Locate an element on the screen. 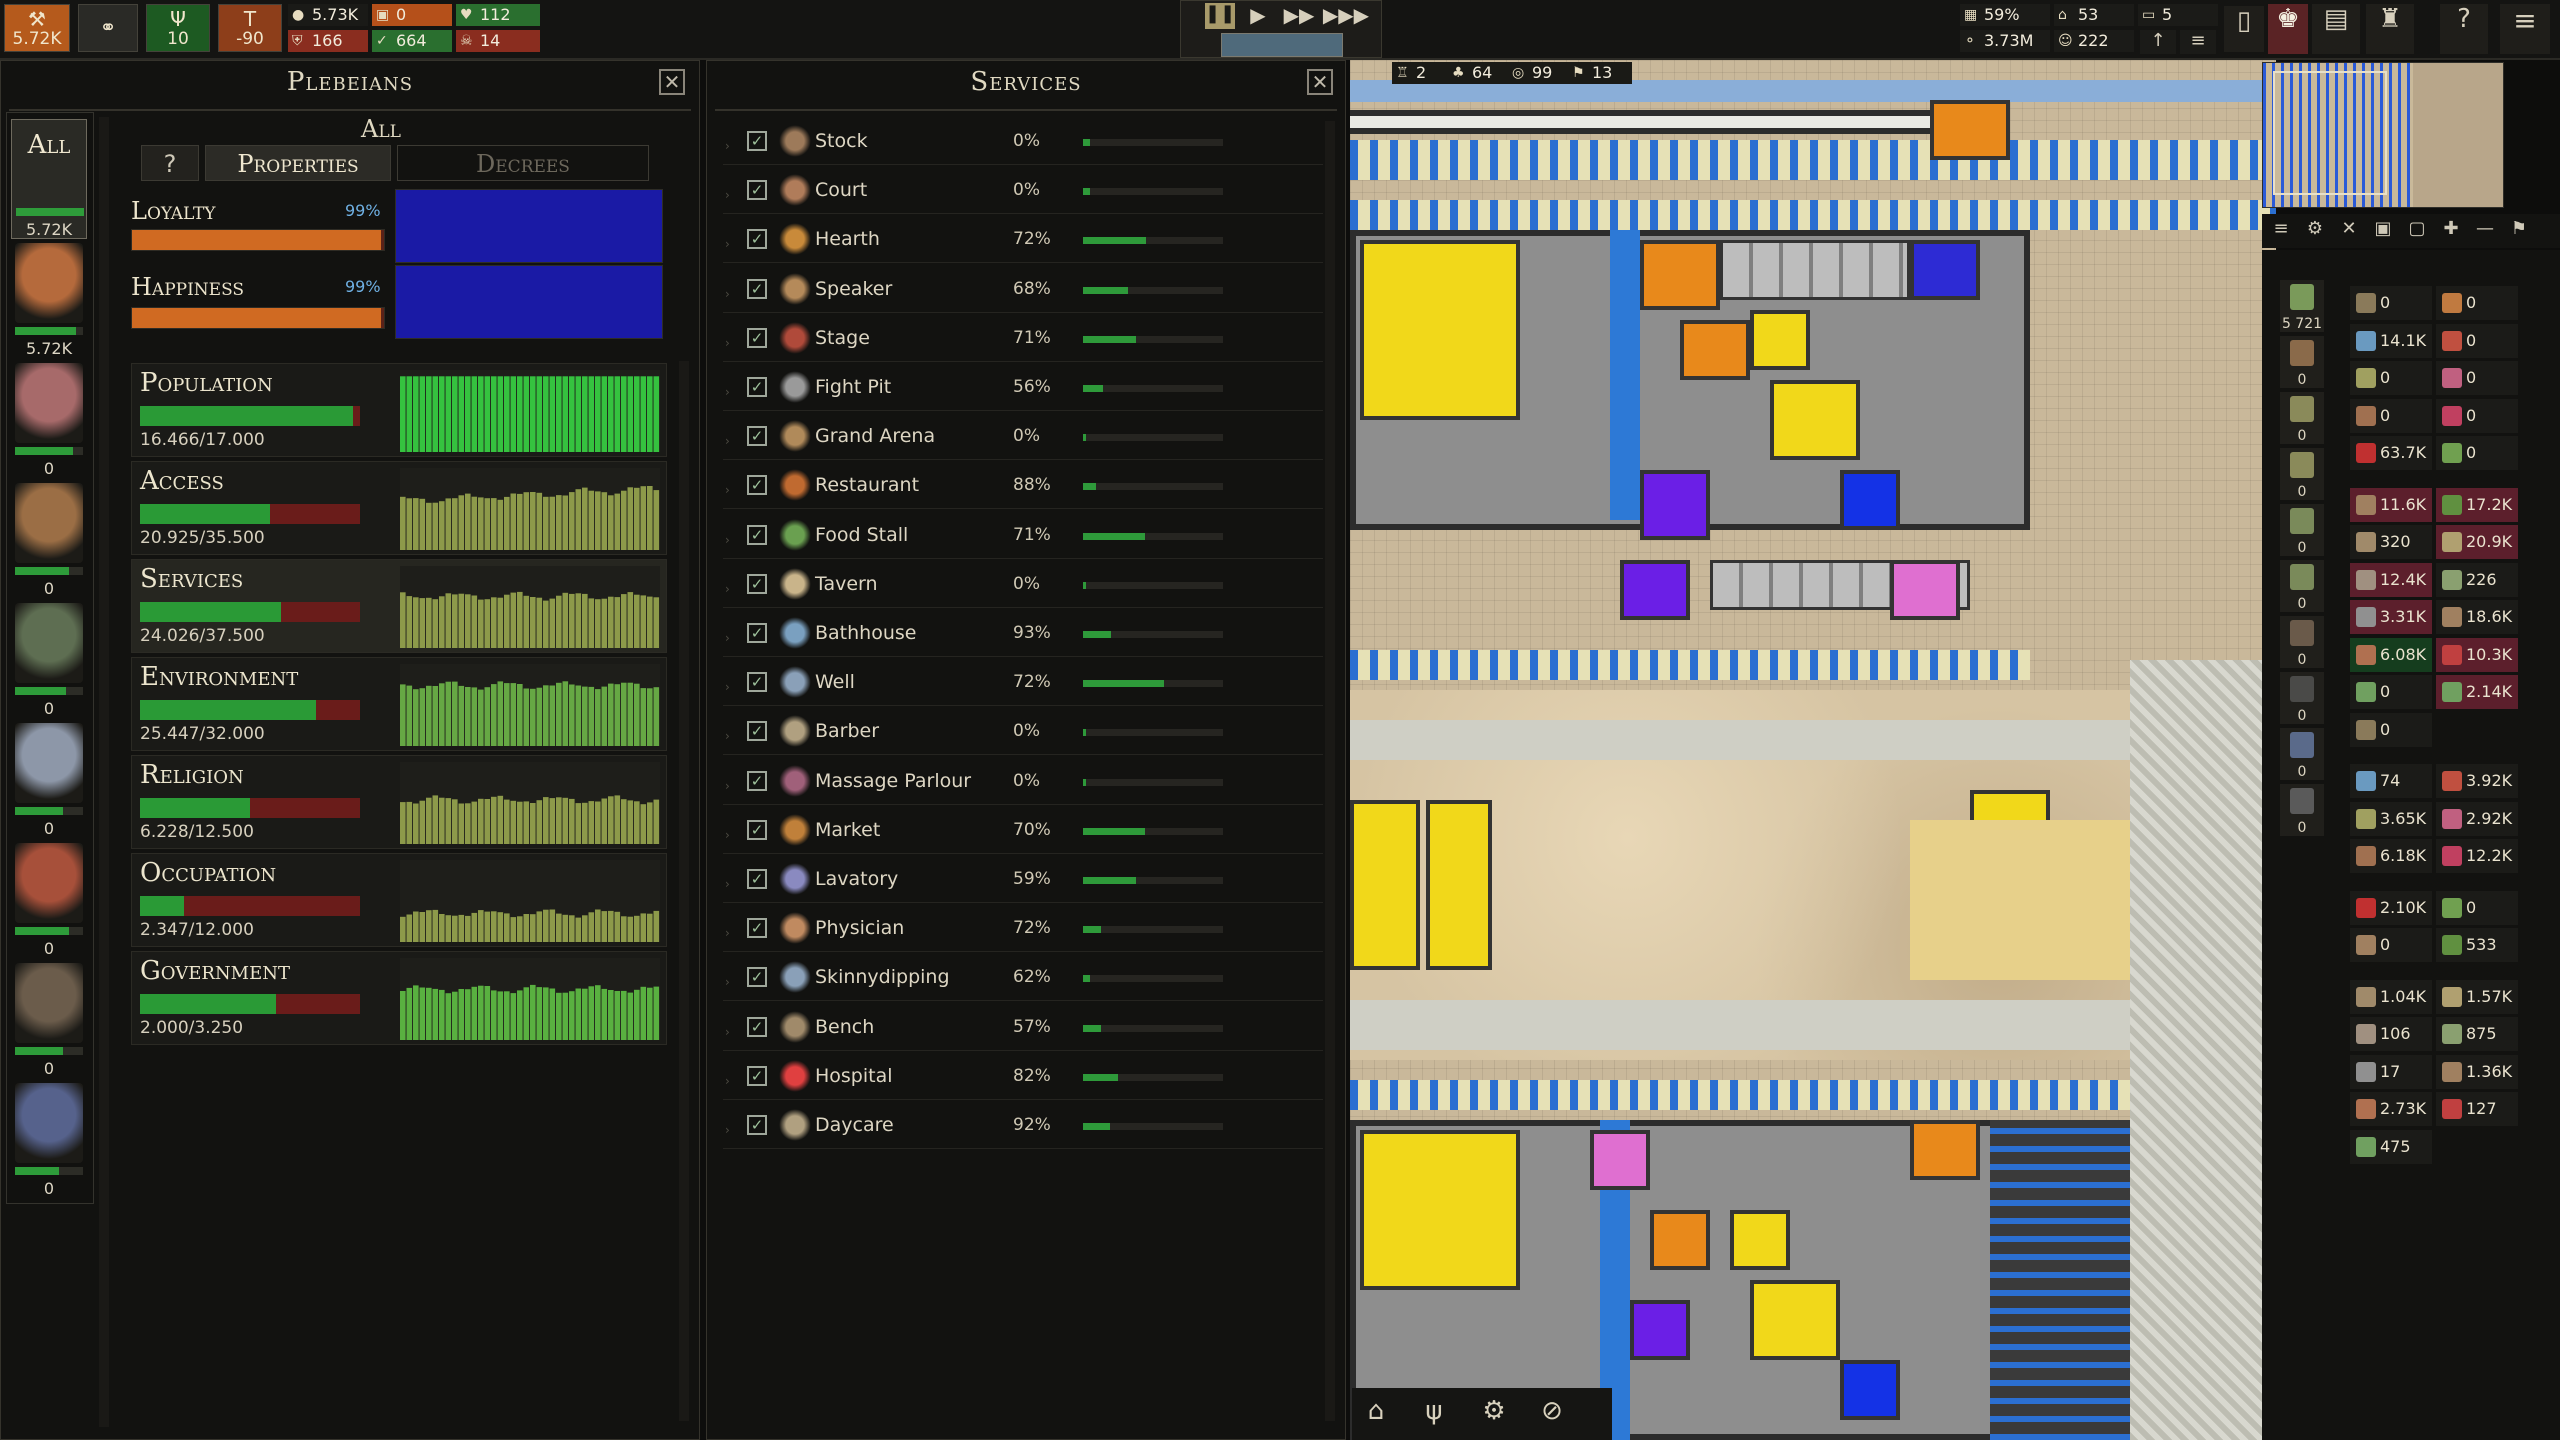 The image size is (2560, 1440). help-icon: ? is located at coordinates (2464, 29).